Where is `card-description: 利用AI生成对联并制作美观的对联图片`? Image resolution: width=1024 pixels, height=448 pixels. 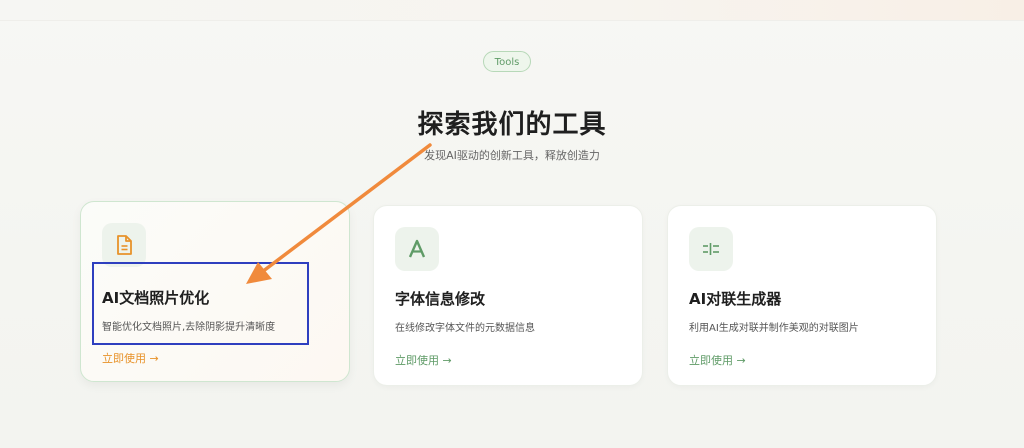 card-description: 利用AI生成对联并制作美观的对联图片 is located at coordinates (774, 328).